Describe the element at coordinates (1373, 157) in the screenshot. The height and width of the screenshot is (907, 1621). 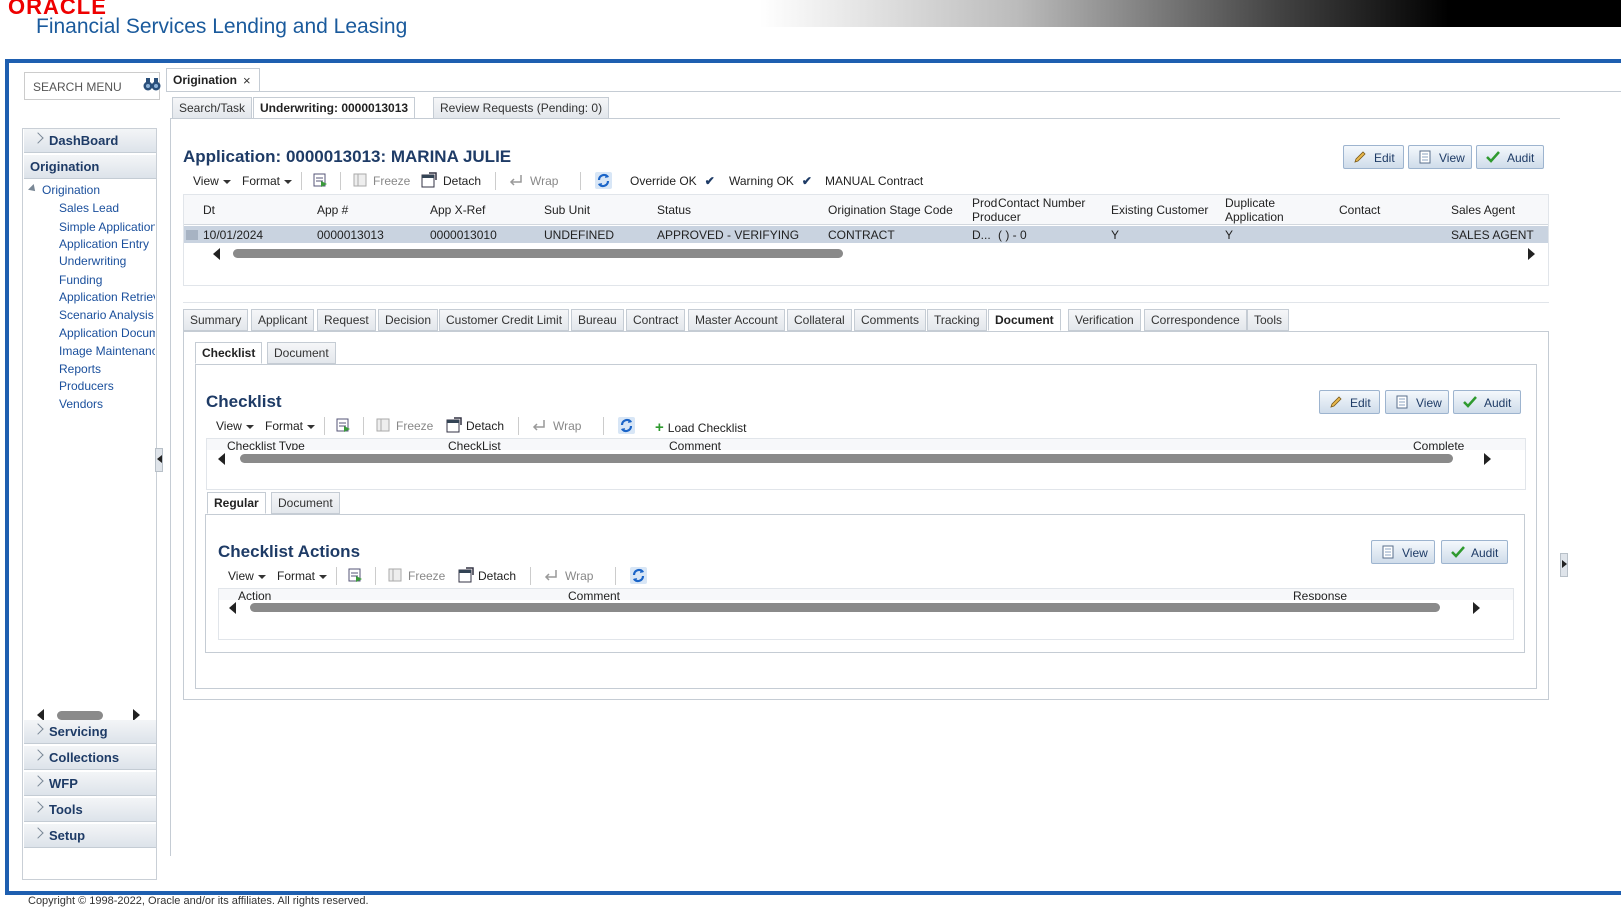
I see `application-edit-button: Edit` at that location.